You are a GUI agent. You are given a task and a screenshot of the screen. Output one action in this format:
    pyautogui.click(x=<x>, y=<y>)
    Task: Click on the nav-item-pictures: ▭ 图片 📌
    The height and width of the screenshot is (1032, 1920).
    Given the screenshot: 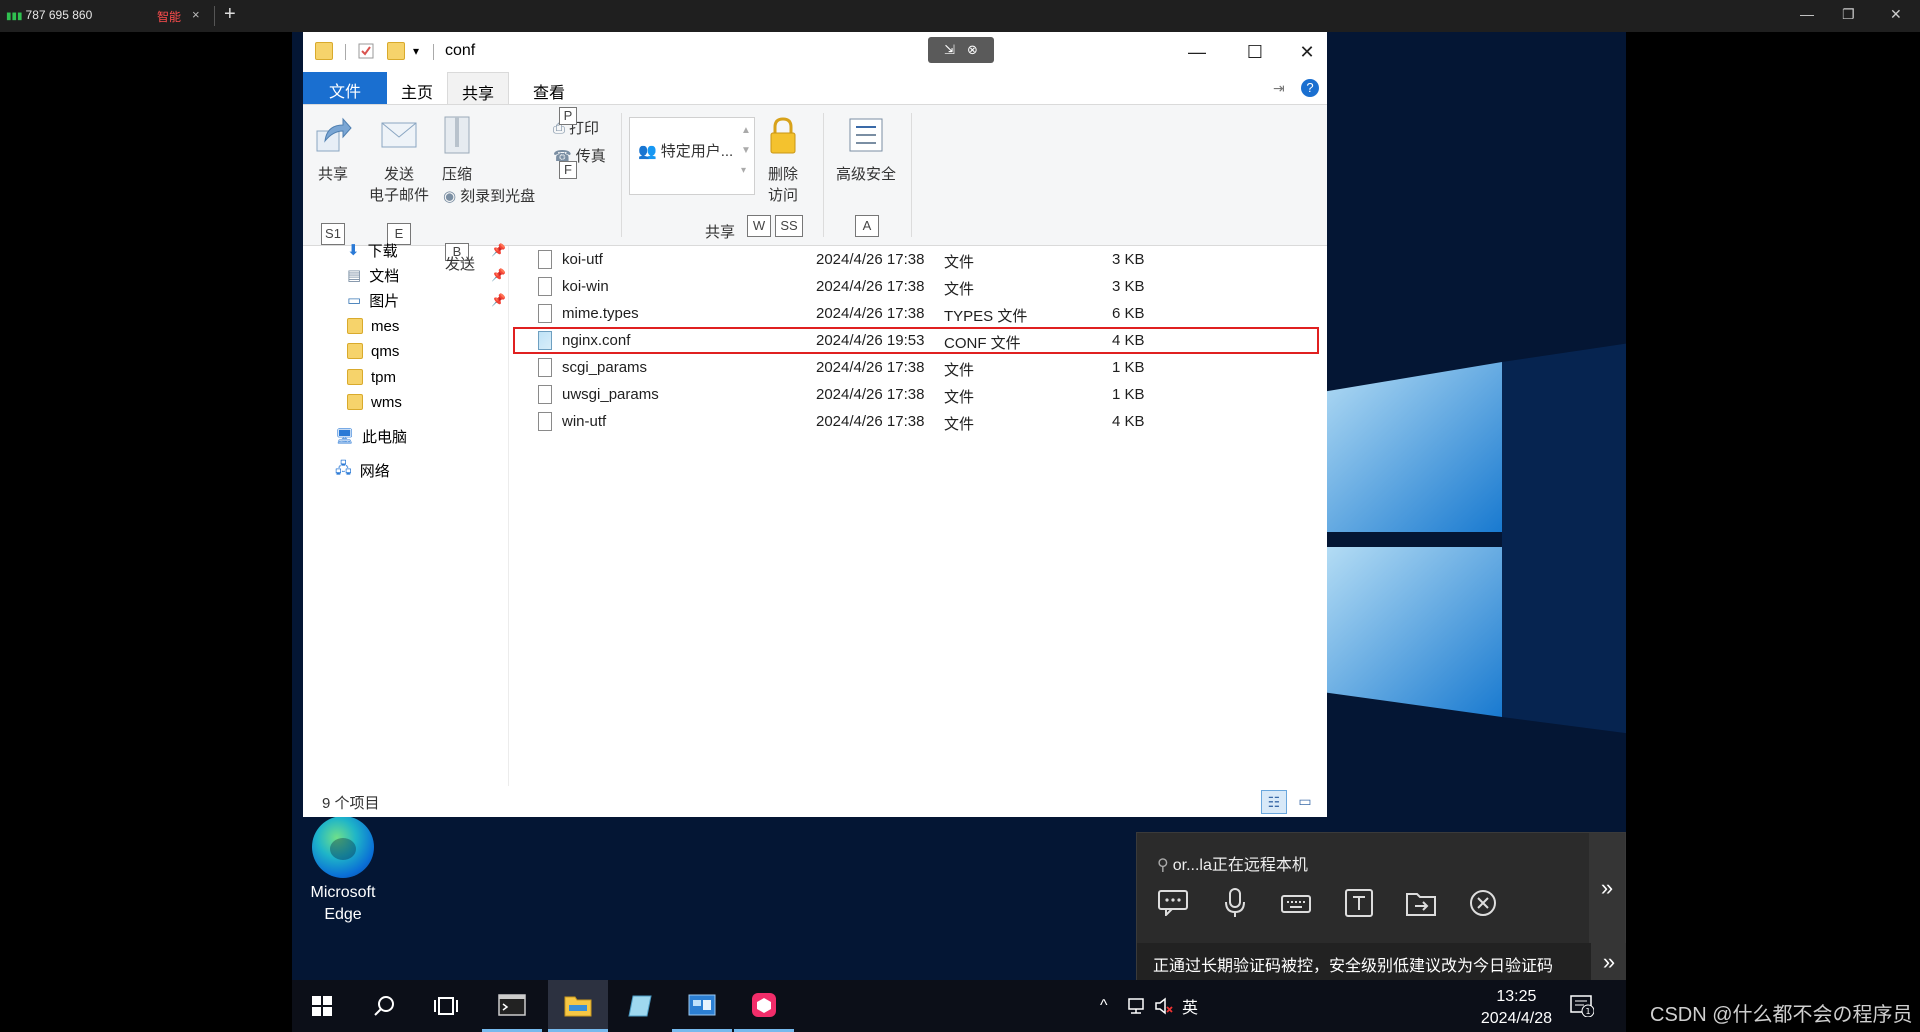 What is the action you would take?
    pyautogui.click(x=426, y=300)
    